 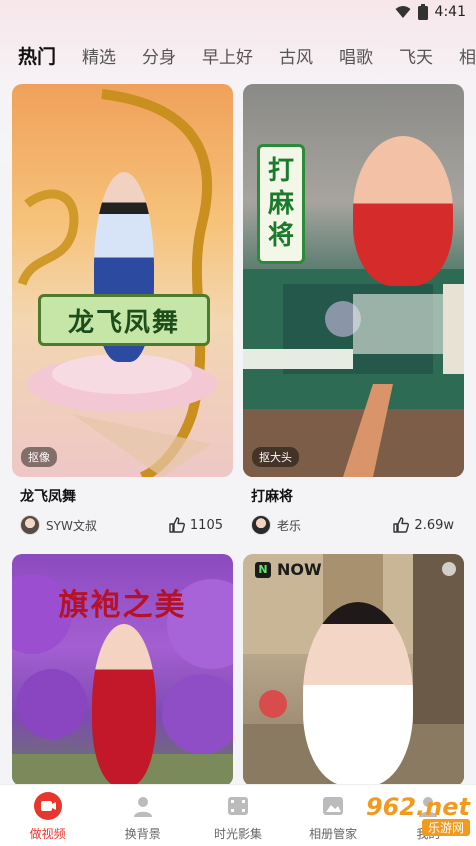 What do you see at coordinates (48, 497) in the screenshot?
I see `card-title: 龙飞凤舞` at bounding box center [48, 497].